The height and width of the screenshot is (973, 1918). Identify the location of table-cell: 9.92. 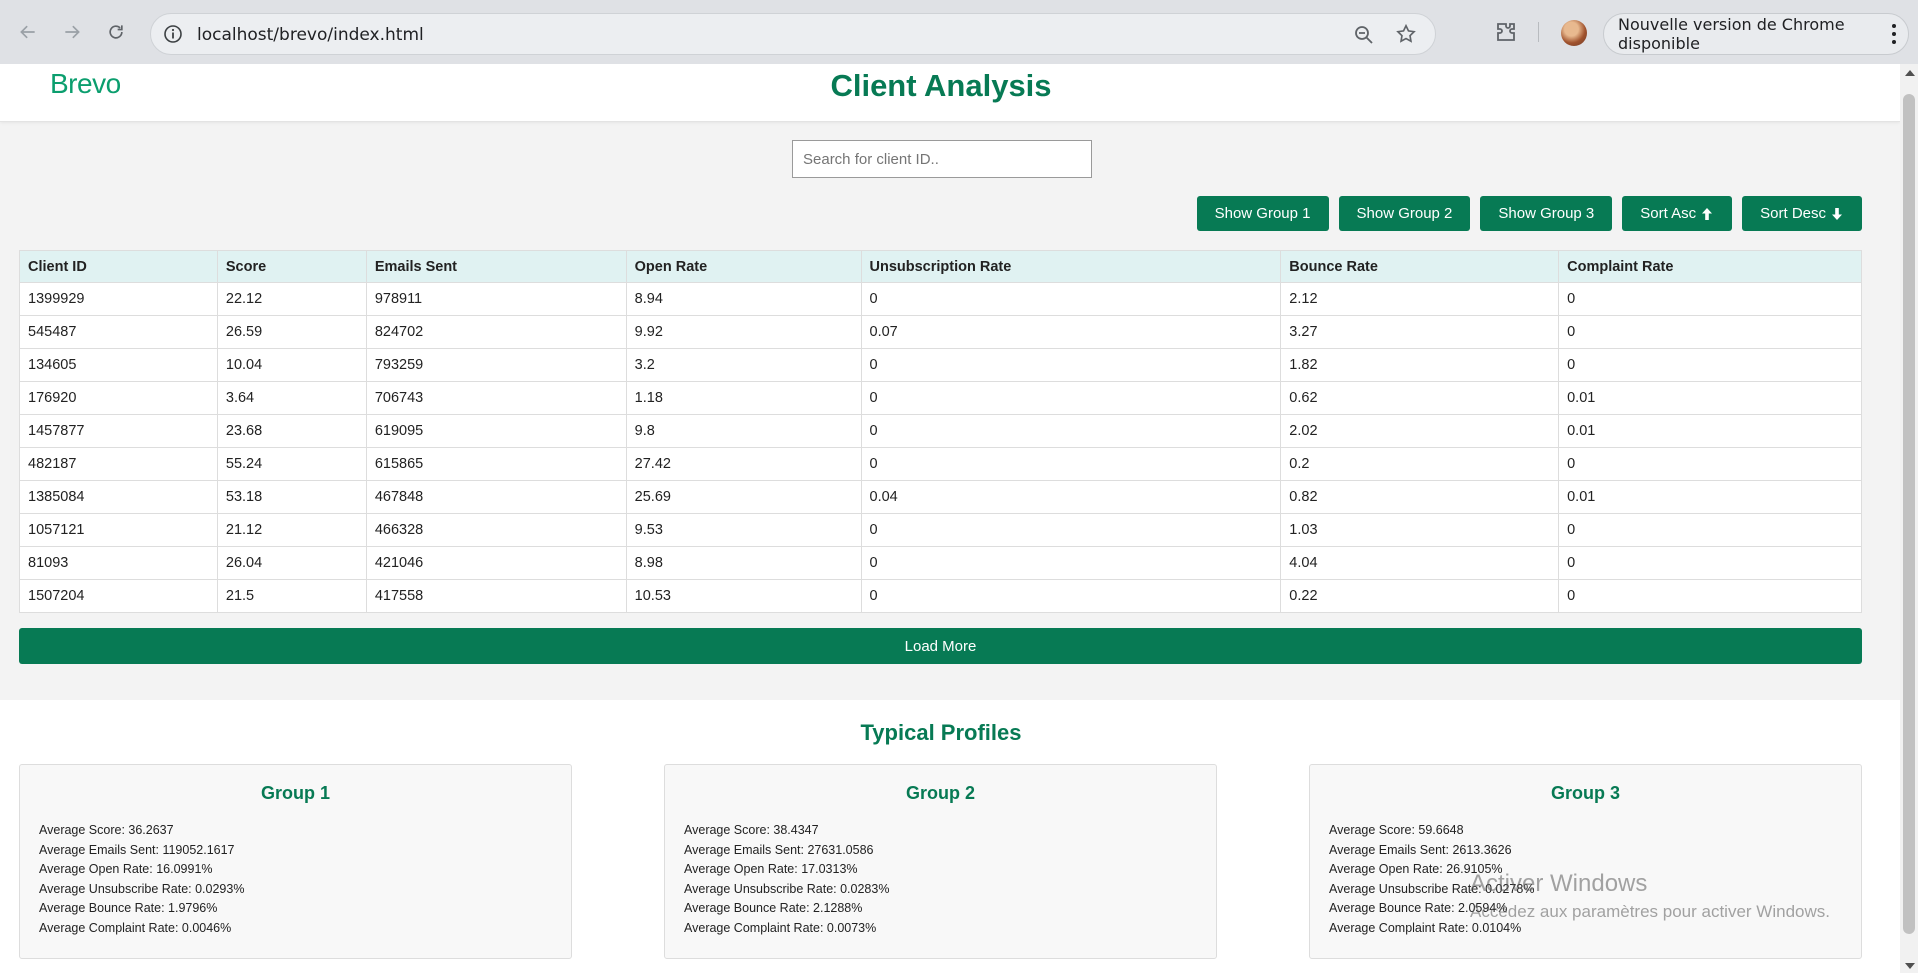
(743, 332).